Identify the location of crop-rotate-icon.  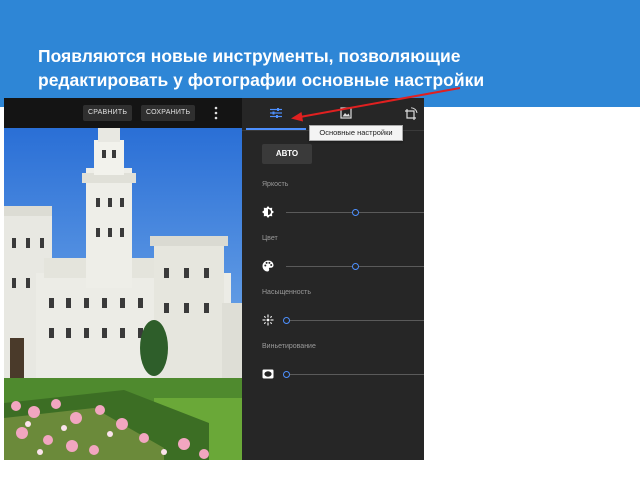
(411, 113).